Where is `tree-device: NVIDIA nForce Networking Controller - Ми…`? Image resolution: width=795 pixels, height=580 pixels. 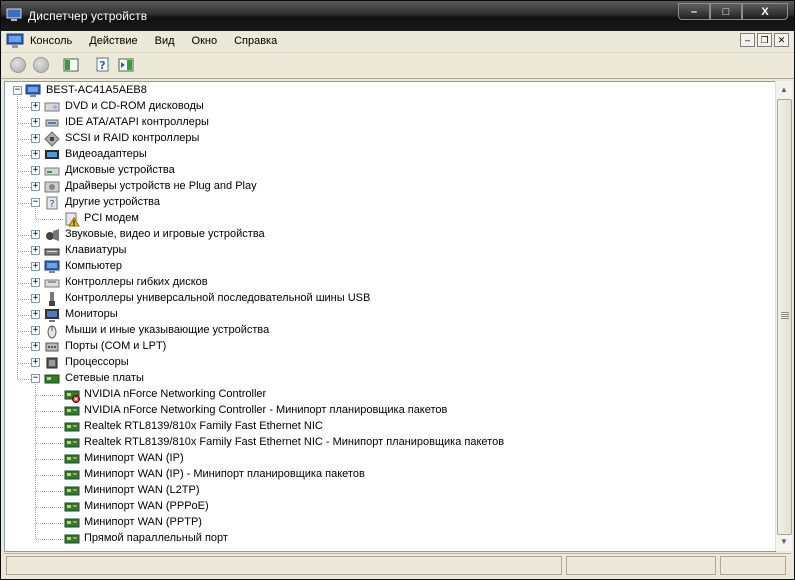
tree-device: NVIDIA nForce Networking Controller - Ми… is located at coordinates (385, 411).